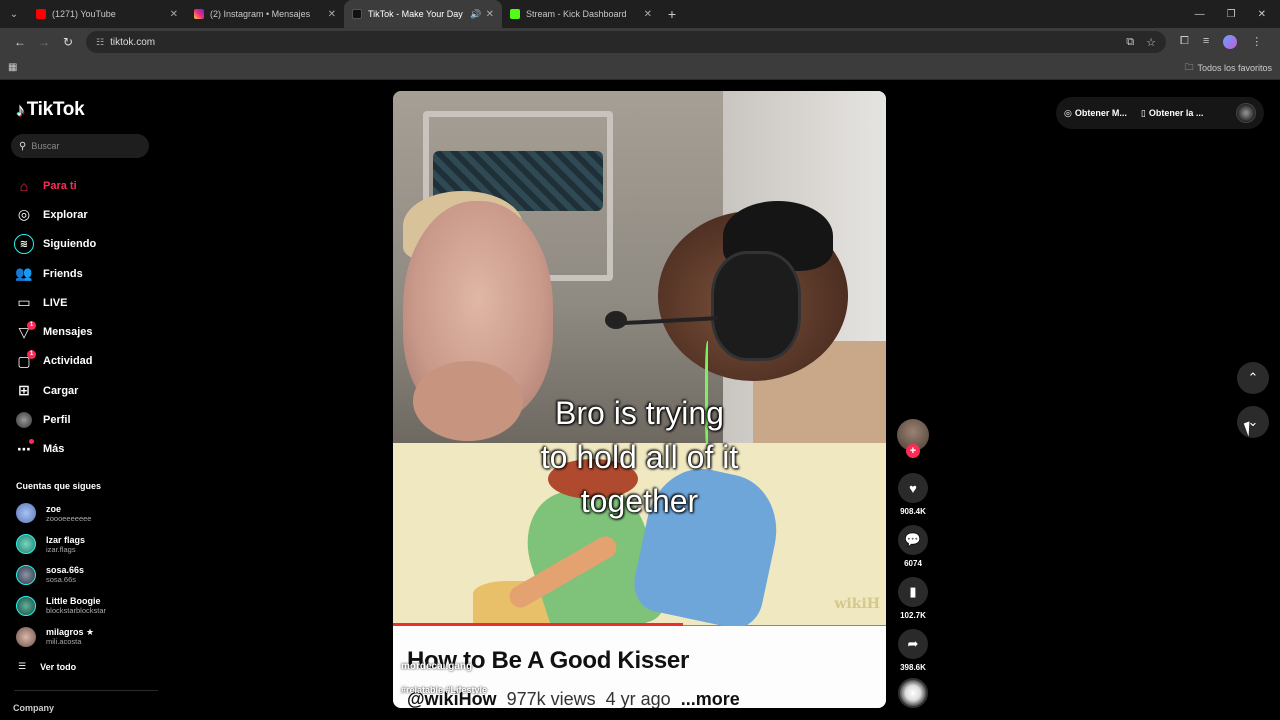 Image resolution: width=1280 pixels, height=720 pixels. I want to click on reload-icon: ↻, so click(68, 42).